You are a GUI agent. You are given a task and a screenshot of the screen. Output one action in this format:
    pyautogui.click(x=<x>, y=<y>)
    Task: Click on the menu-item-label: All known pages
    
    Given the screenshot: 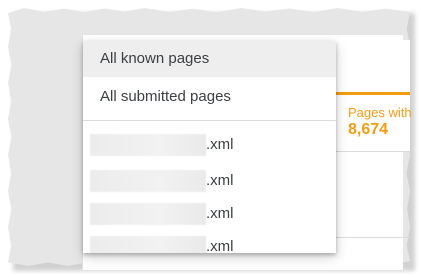 What is the action you would take?
    pyautogui.click(x=155, y=58)
    